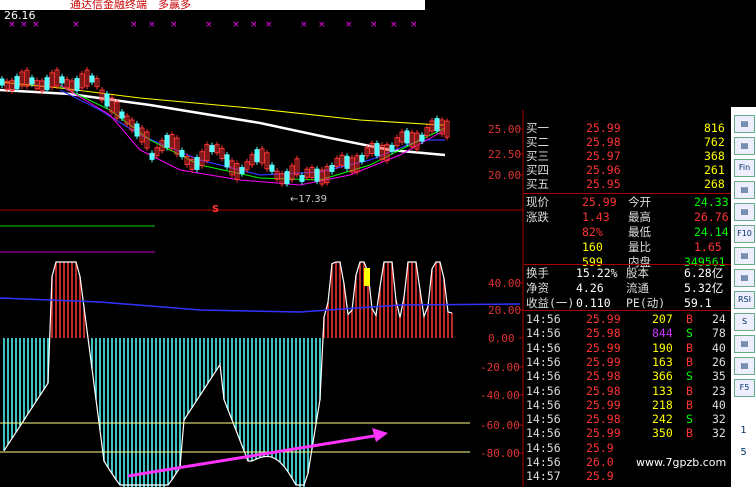 This screenshot has height=487, width=756. What do you see at coordinates (504, 129) in the screenshot?
I see `y-tick-label: 25.00` at bounding box center [504, 129].